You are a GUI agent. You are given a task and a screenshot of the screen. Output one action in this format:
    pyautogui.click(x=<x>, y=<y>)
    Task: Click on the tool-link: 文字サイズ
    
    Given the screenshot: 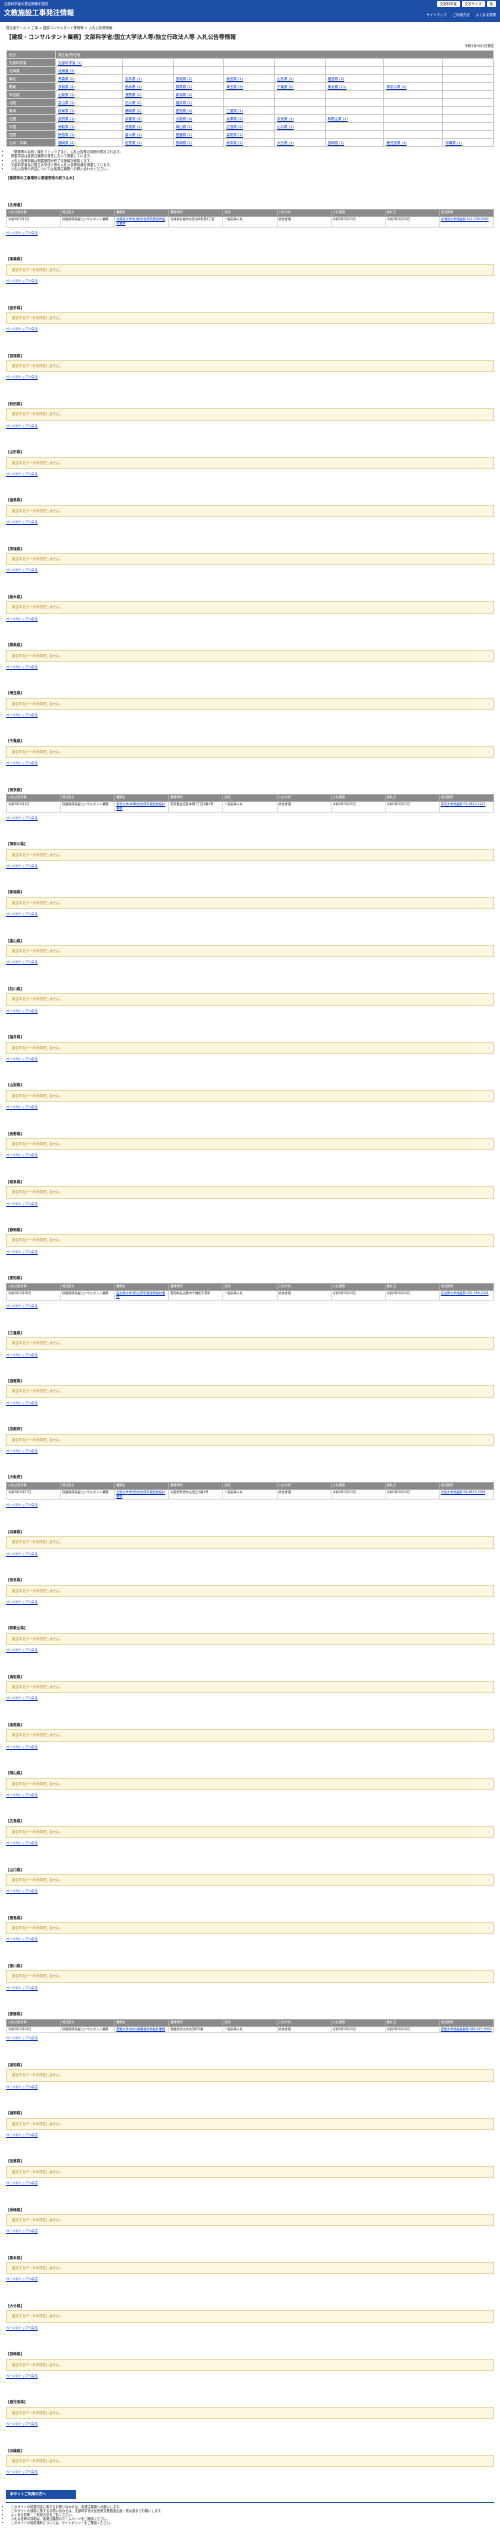 What is the action you would take?
    pyautogui.click(x=473, y=4)
    